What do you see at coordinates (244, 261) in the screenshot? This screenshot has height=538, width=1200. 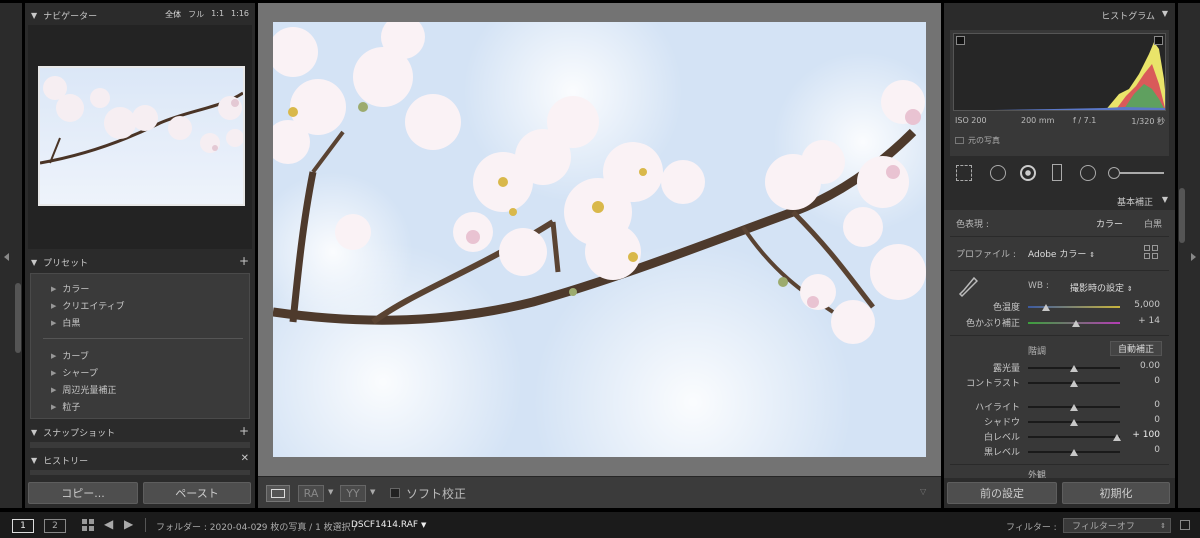 I see `add-preset-icon: +` at bounding box center [244, 261].